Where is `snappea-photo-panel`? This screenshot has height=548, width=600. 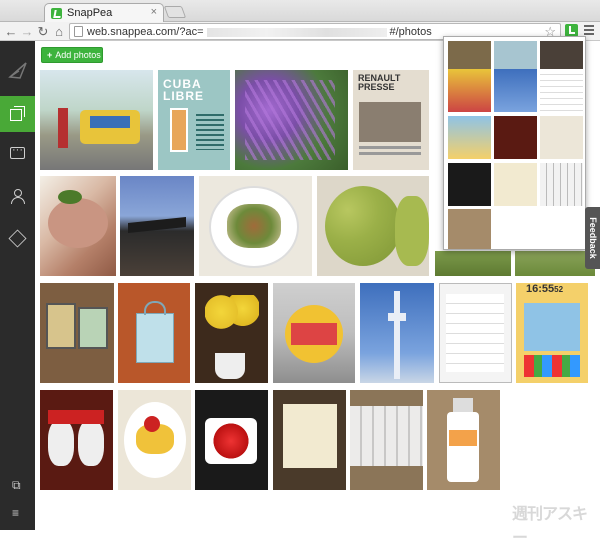 snappea-photo-panel is located at coordinates (514, 143).